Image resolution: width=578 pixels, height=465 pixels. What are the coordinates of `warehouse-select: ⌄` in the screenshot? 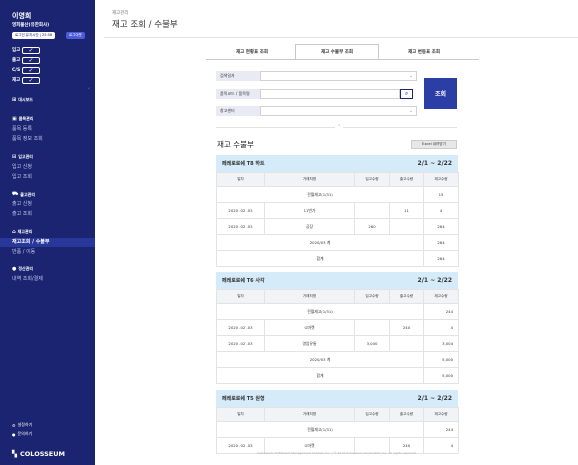 It's located at (338, 111).